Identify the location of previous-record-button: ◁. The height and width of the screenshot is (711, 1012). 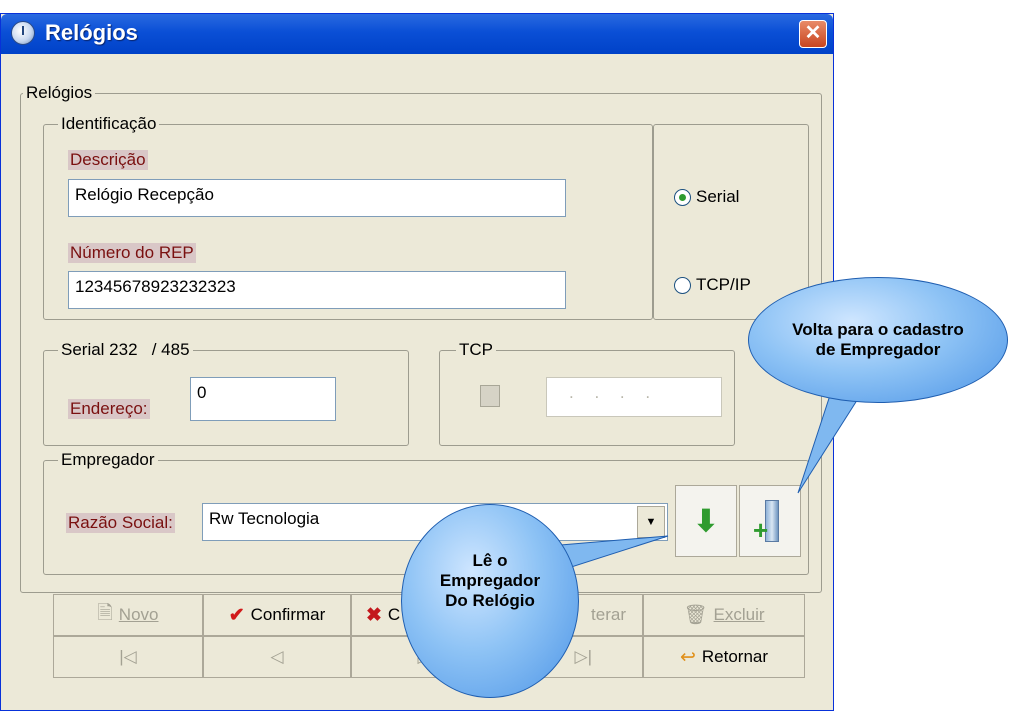
(277, 657).